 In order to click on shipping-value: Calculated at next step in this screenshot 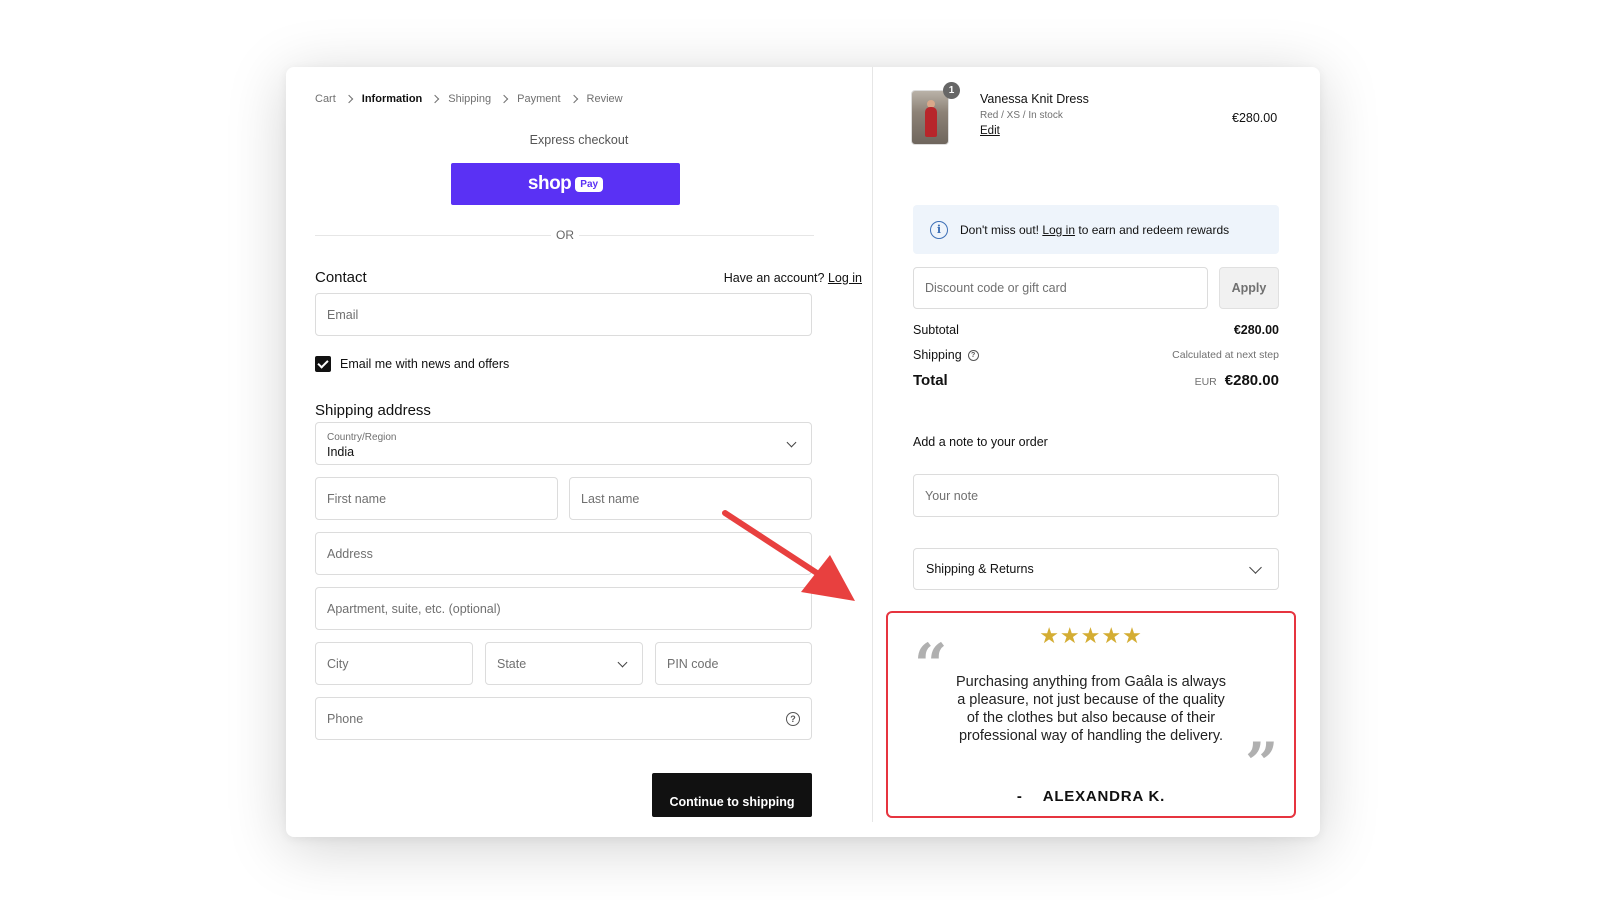, I will do `click(1225, 355)`.